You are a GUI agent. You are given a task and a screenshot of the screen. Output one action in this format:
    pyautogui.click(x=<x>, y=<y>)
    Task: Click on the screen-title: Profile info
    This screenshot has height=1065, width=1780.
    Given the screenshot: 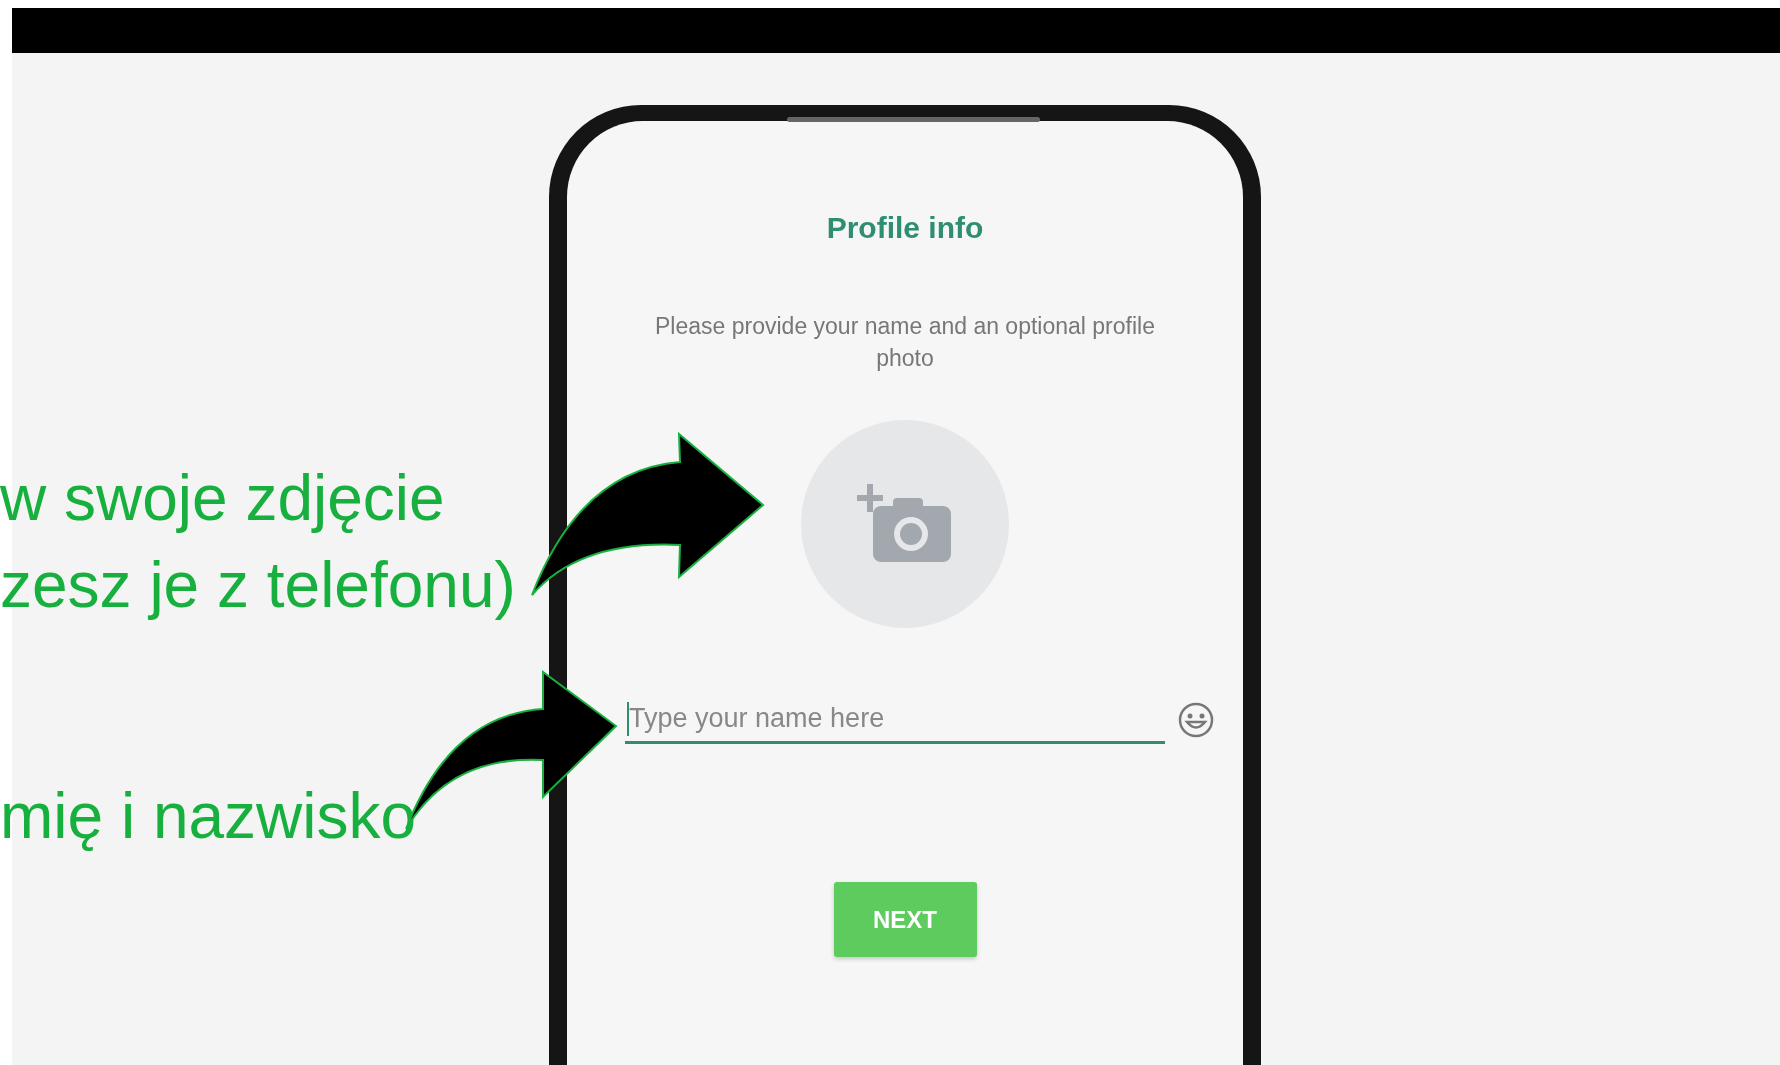 What is the action you would take?
    pyautogui.click(x=905, y=228)
    